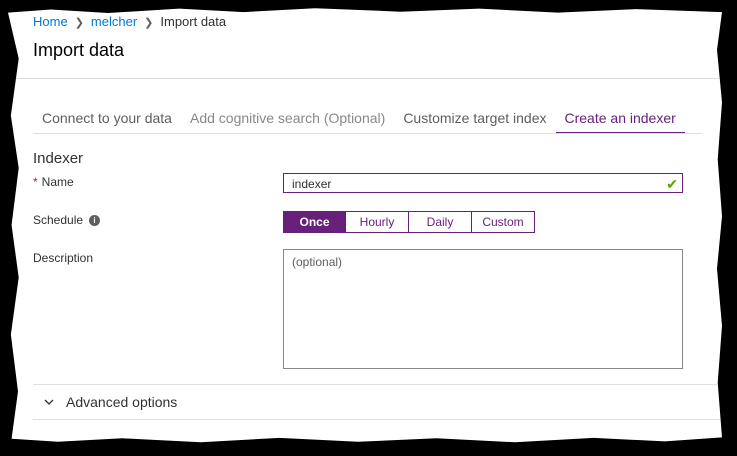 The height and width of the screenshot is (456, 737). I want to click on breadcrumb-home: Home, so click(50, 21).